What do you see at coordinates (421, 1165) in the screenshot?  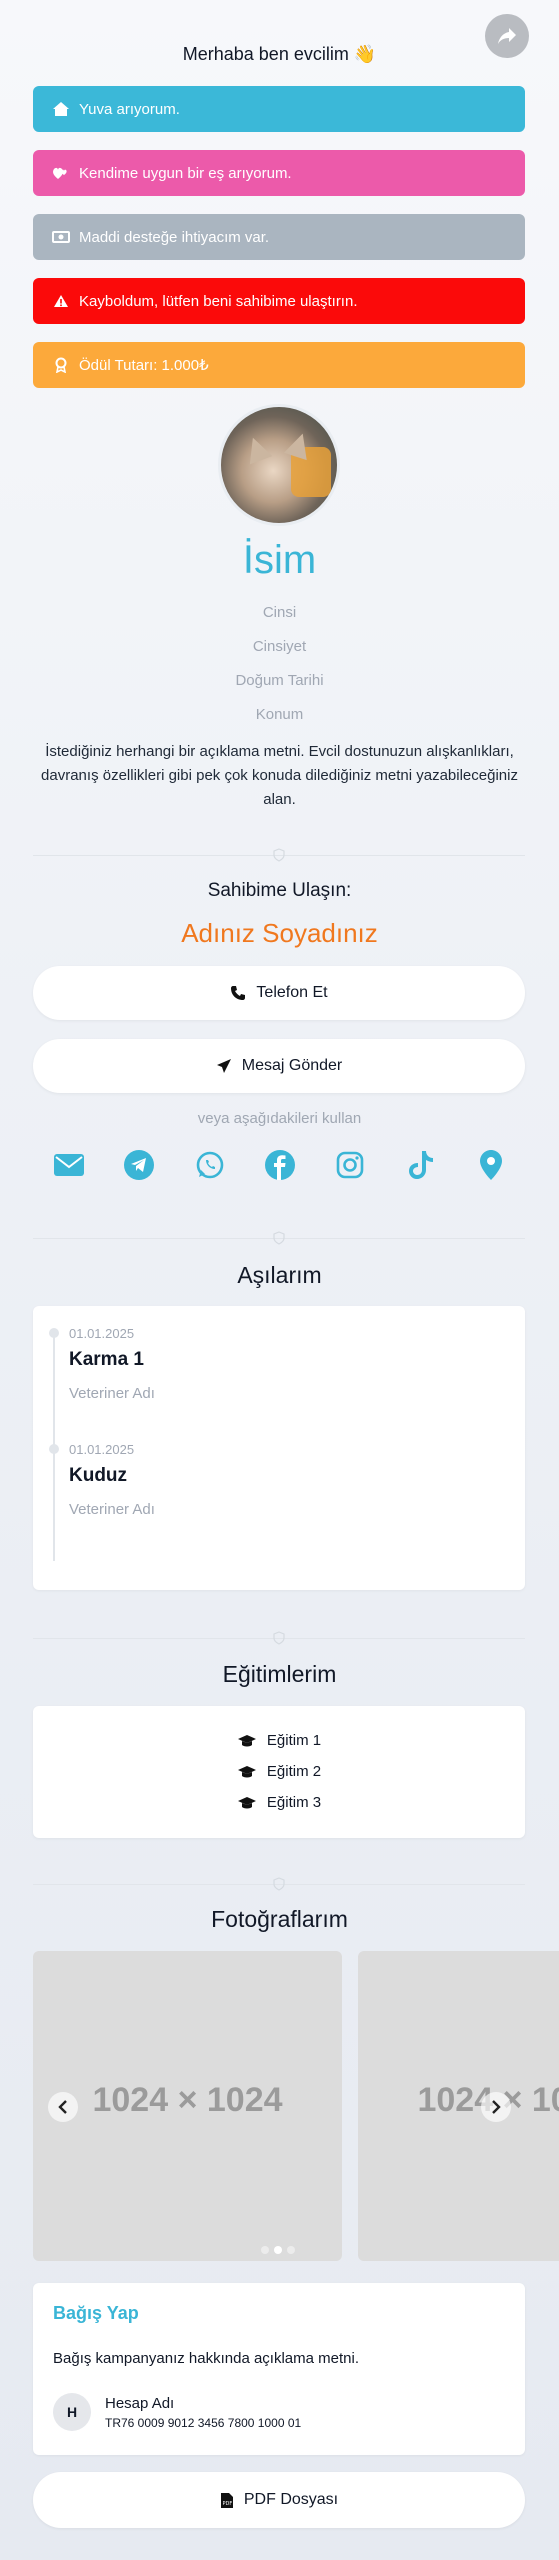 I see `tiktok-icon` at bounding box center [421, 1165].